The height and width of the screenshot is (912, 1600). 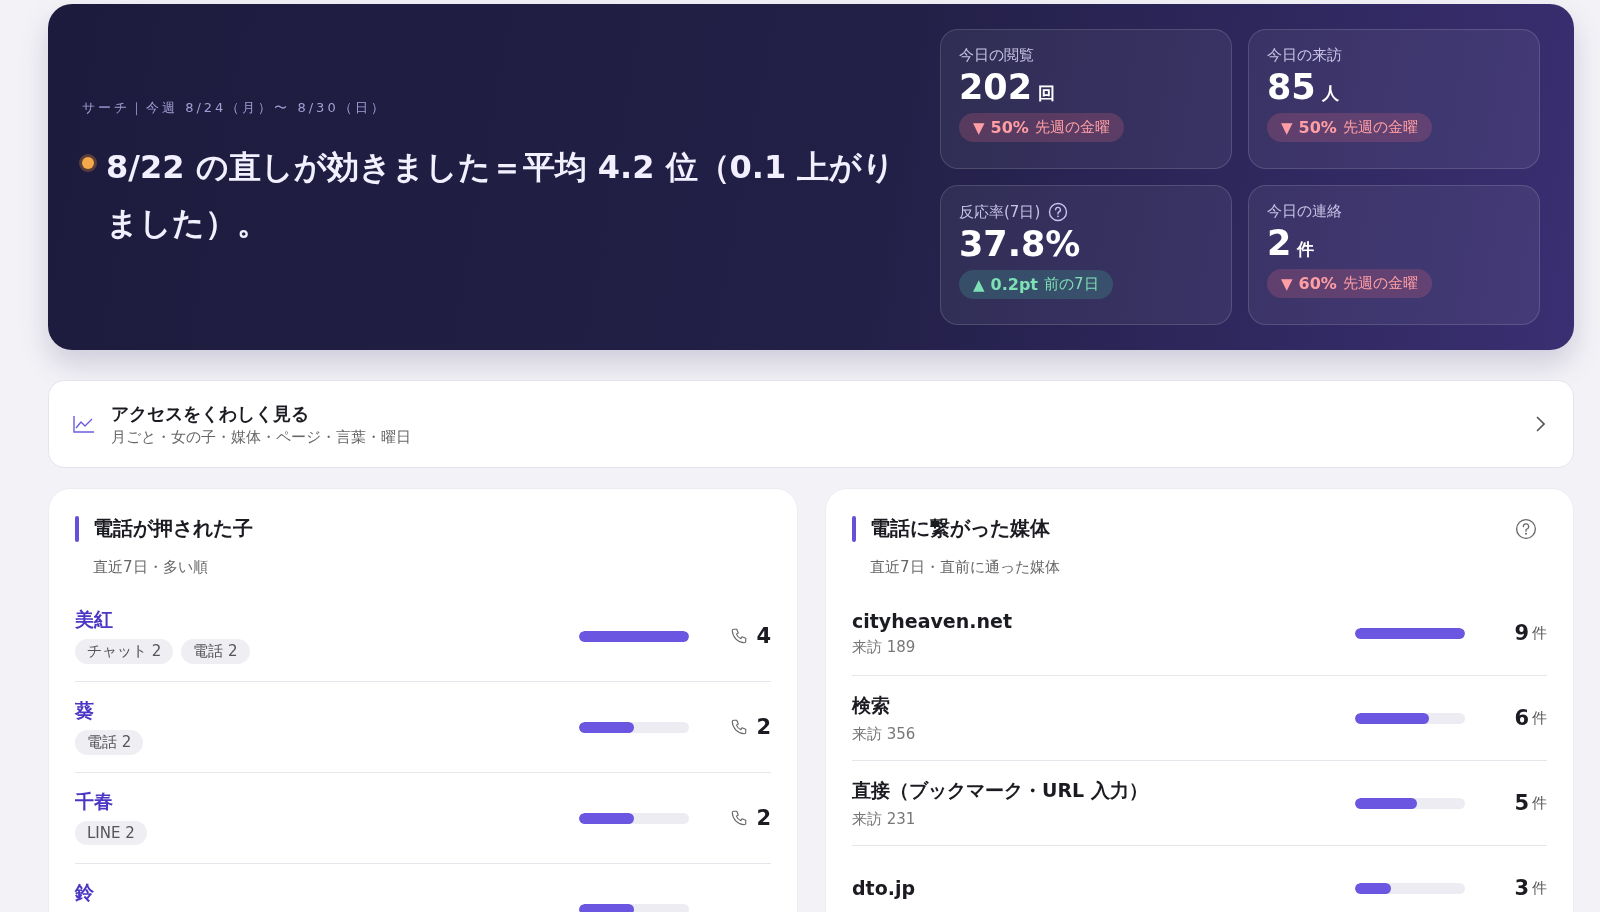 What do you see at coordinates (327, 620) in the screenshot?
I see `girl-name-link: 美紅` at bounding box center [327, 620].